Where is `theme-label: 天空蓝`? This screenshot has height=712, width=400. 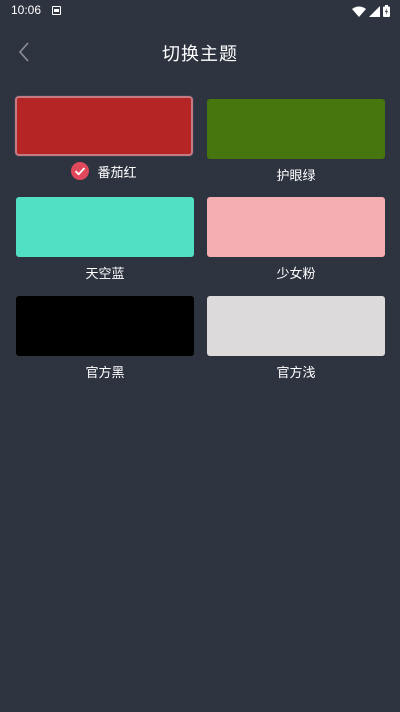
theme-label: 天空蓝 is located at coordinates (105, 274).